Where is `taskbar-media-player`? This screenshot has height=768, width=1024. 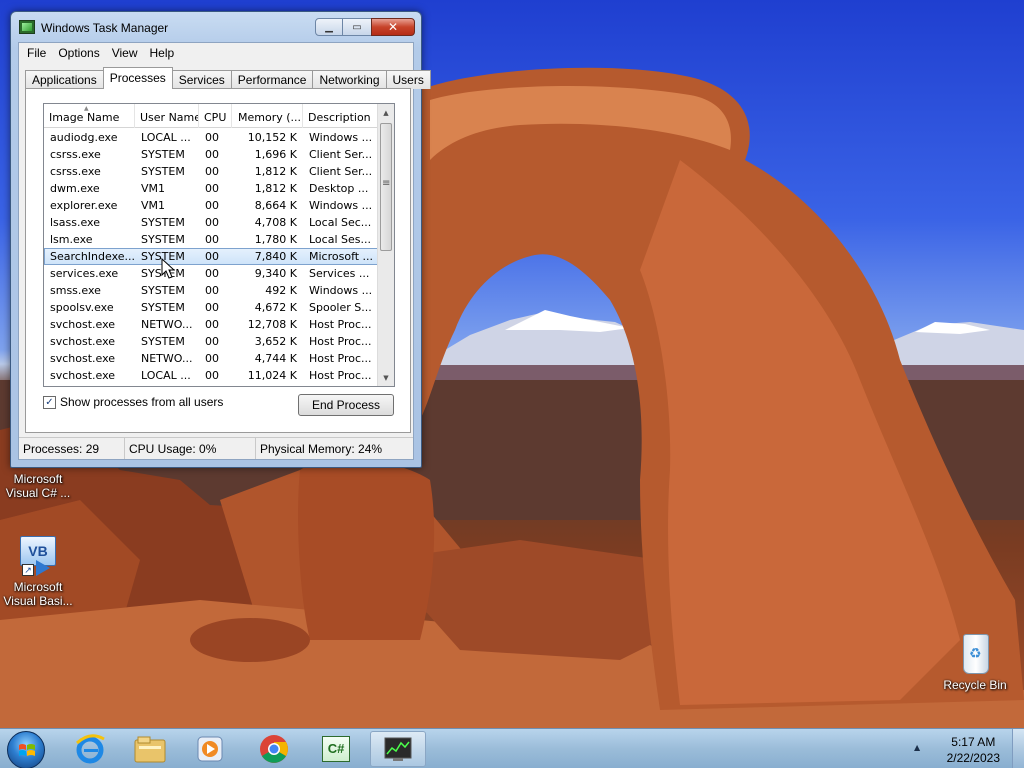 taskbar-media-player is located at coordinates (210, 749).